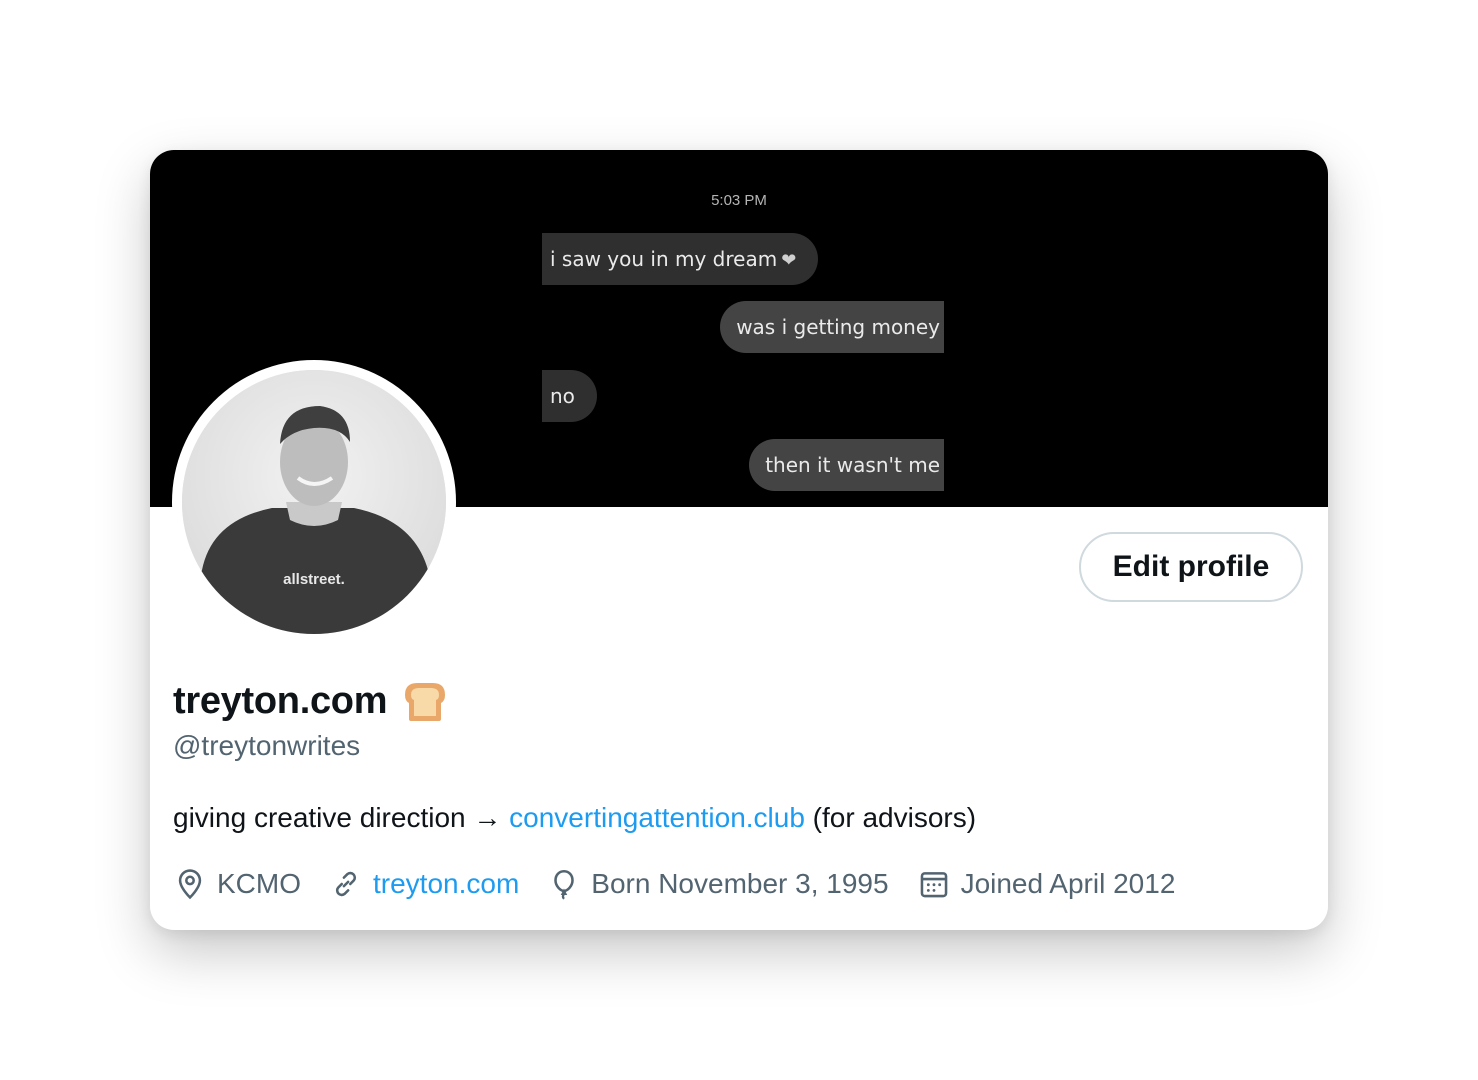 Image resolution: width=1478 pixels, height=1080 pixels. I want to click on bread-icon, so click(425, 702).